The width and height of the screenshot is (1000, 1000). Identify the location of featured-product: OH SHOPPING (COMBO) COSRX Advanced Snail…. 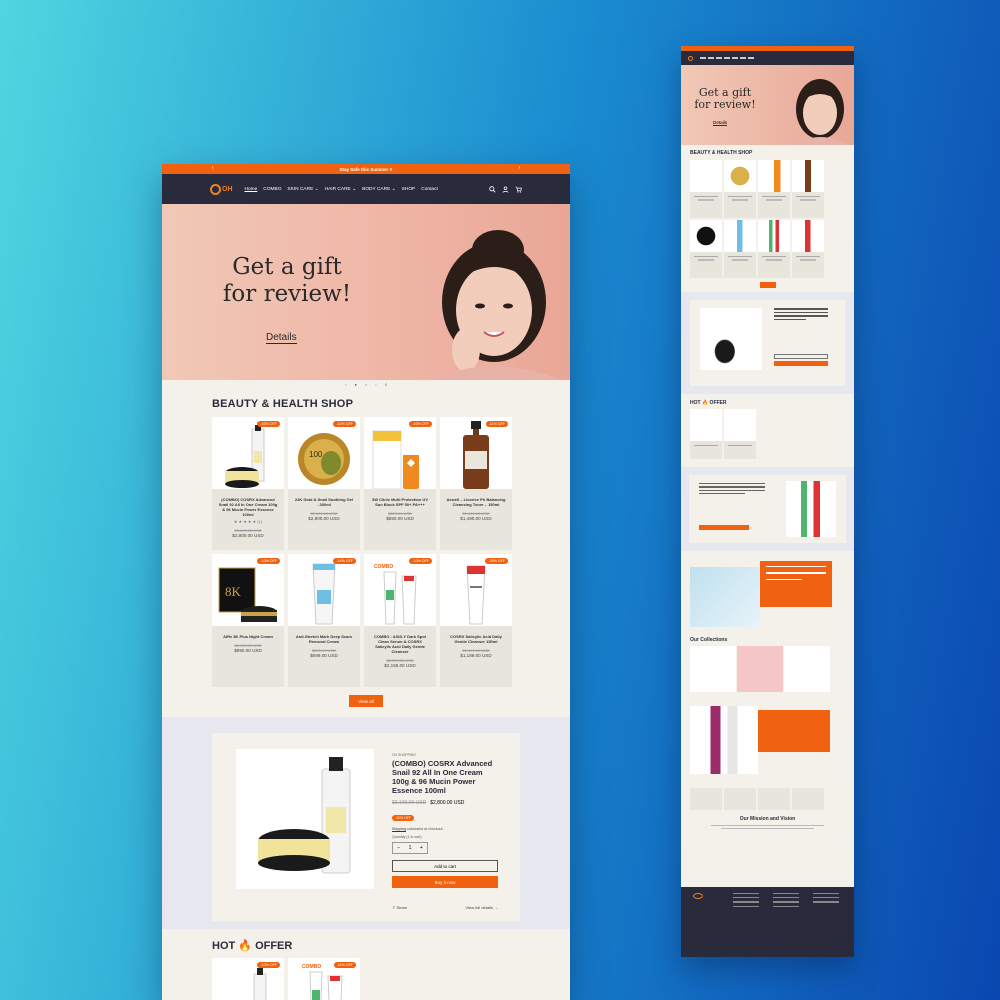
(366, 827).